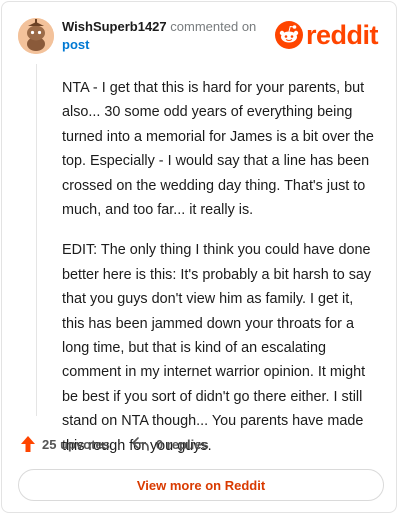 The height and width of the screenshot is (516, 400). Describe the element at coordinates (201, 485) in the screenshot. I see `view-more-button: View more on Reddit` at that location.